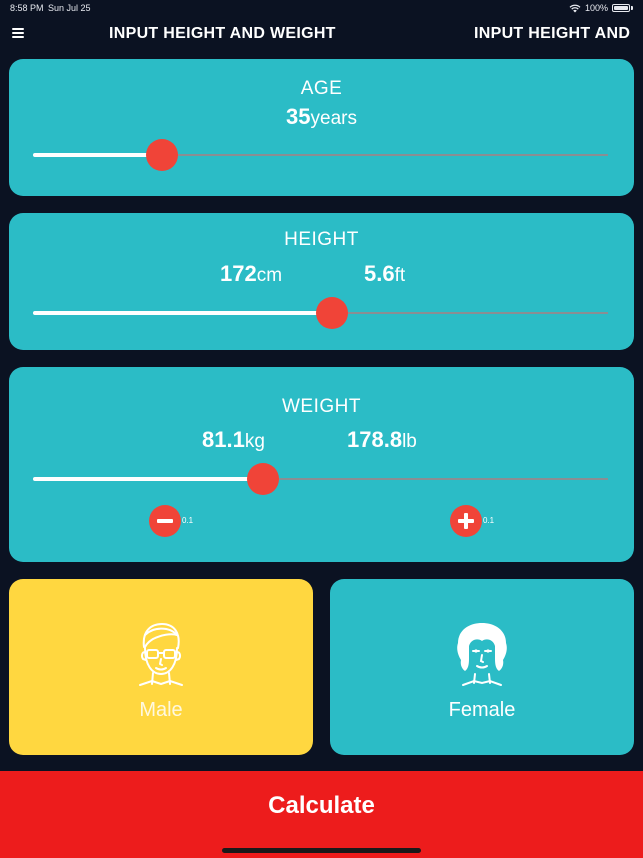 The width and height of the screenshot is (643, 858). What do you see at coordinates (482, 654) in the screenshot?
I see `female-face-icon` at bounding box center [482, 654].